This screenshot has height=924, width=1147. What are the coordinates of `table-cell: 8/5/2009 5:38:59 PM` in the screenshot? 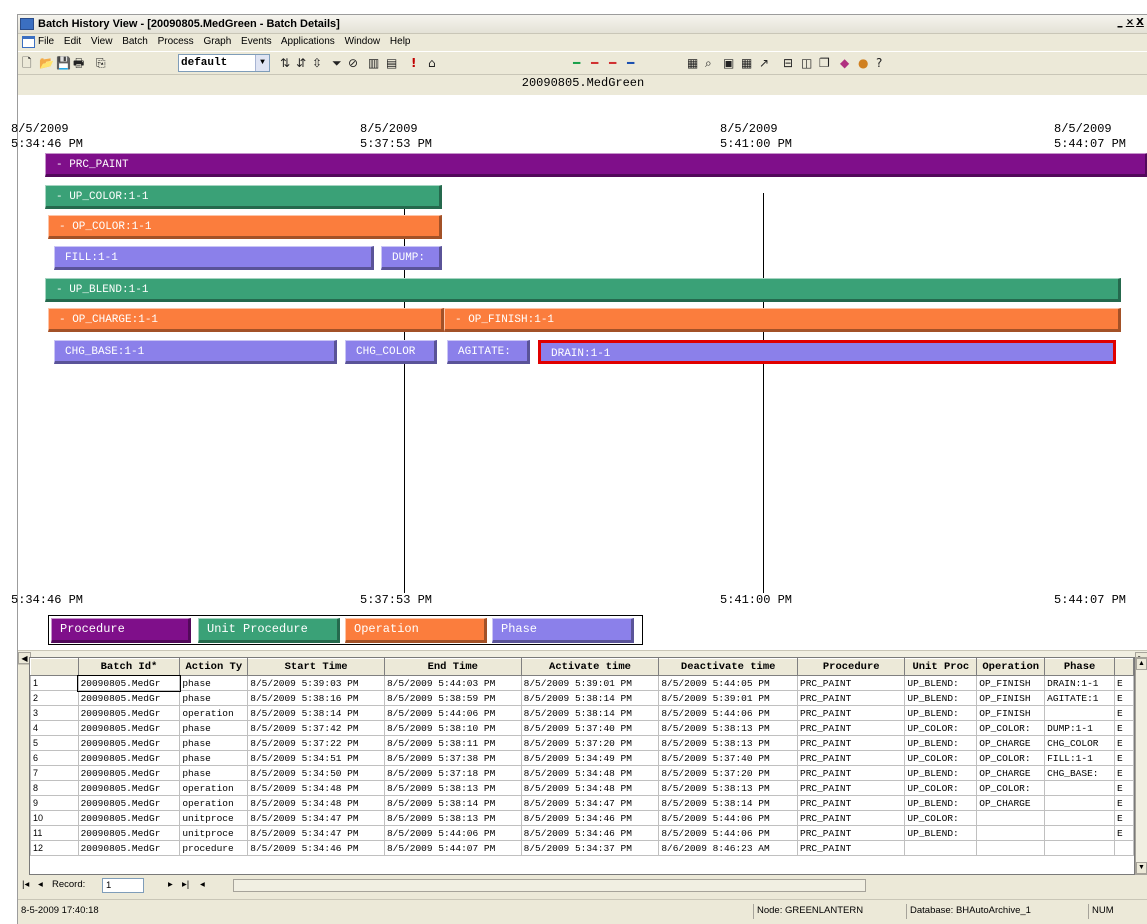 It's located at (452, 698).